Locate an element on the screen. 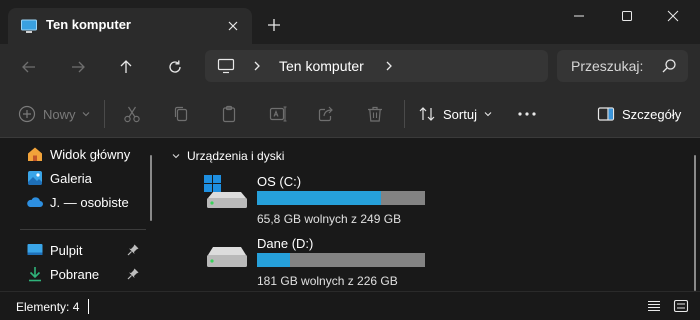 The image size is (700, 320). drive-name: Dane (D:) is located at coordinates (285, 243).